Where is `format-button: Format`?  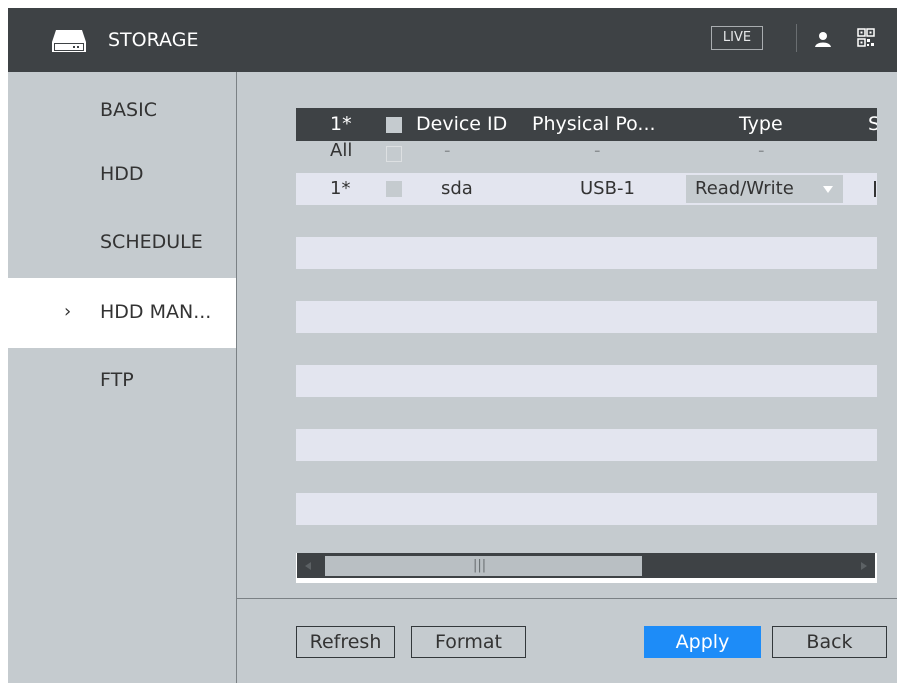
format-button: Format is located at coordinates (468, 642).